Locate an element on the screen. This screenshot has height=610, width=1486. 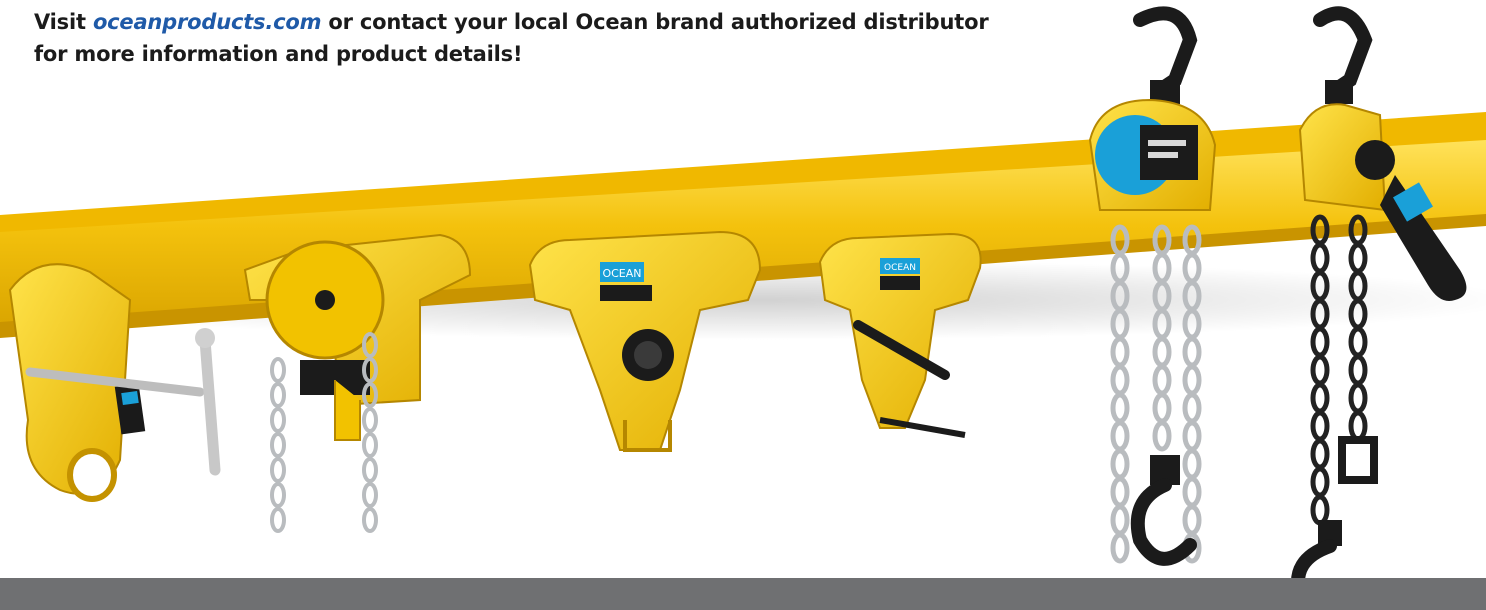
geared-trolley-icon is located at coordinates (357, 383).